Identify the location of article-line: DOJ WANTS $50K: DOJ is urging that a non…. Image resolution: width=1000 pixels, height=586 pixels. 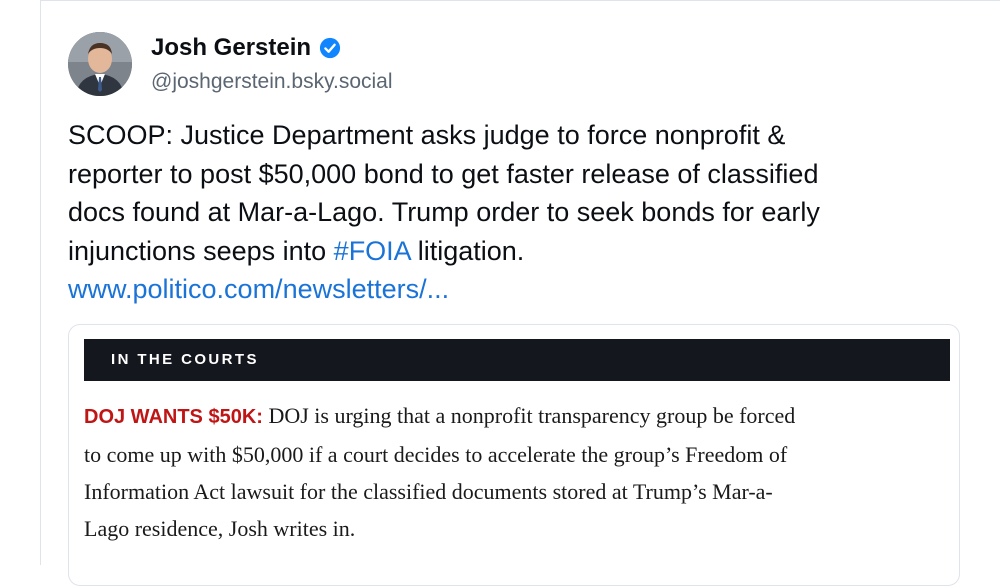
(519, 416).